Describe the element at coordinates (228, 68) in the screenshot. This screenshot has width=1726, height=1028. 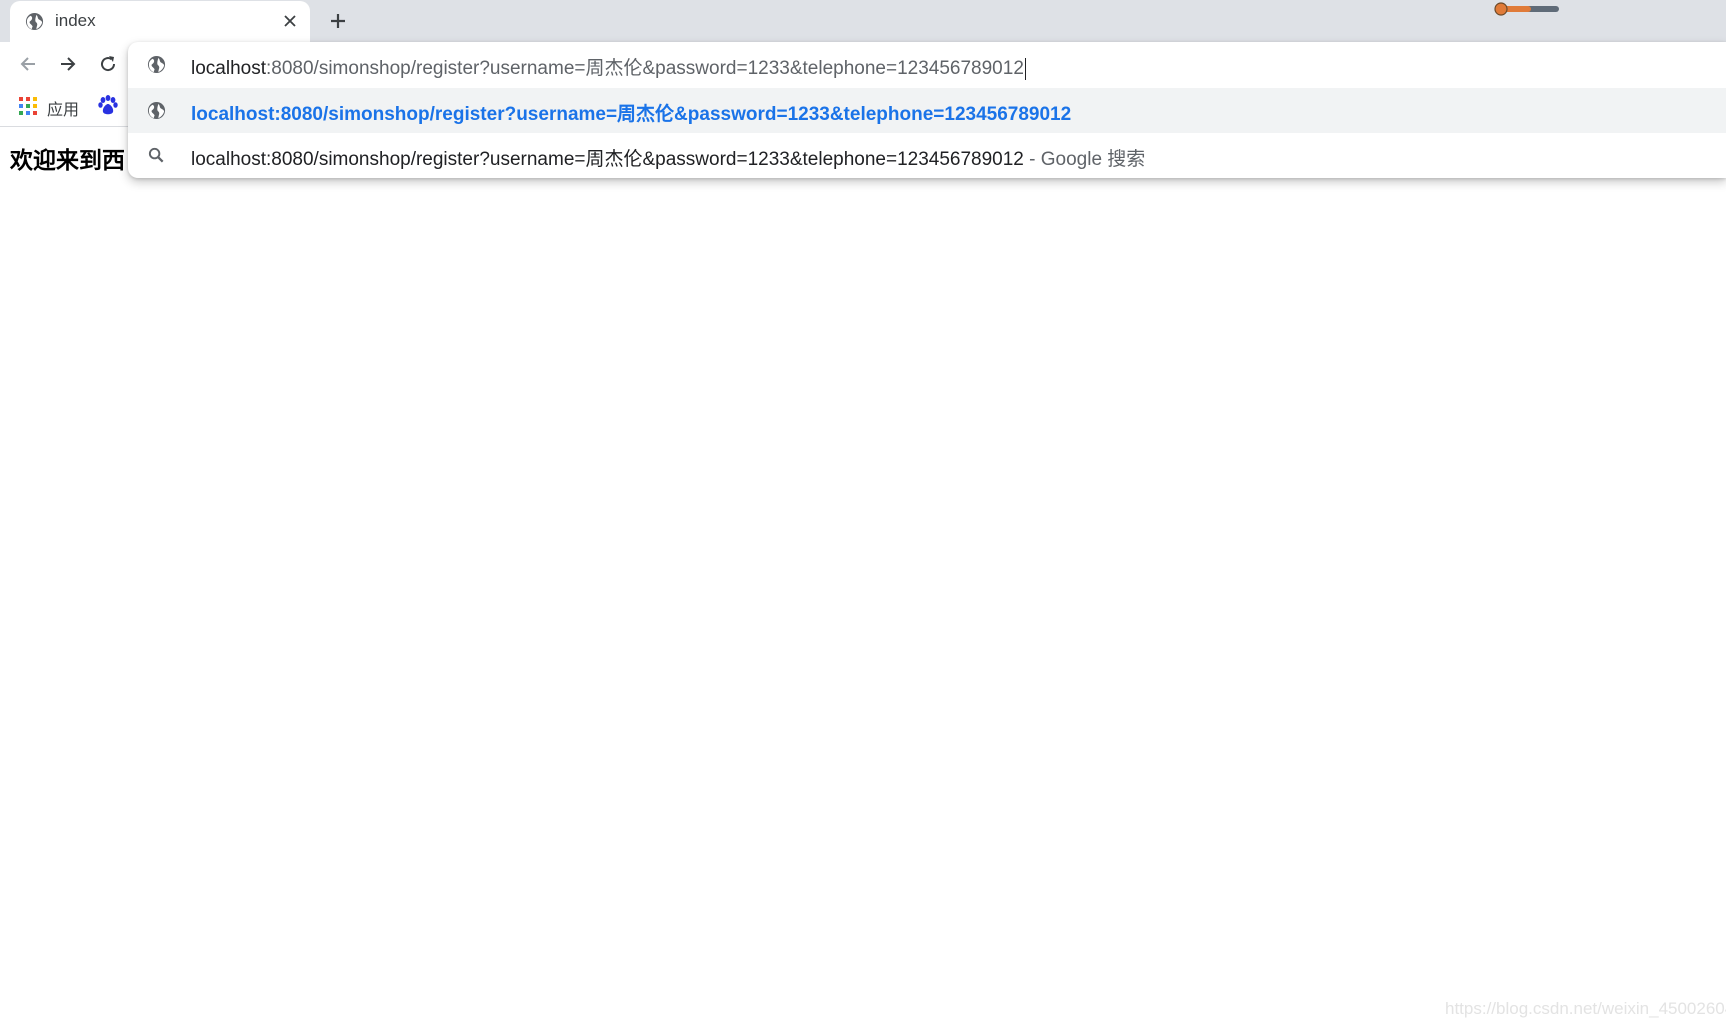
I see `url-host: localhost` at that location.